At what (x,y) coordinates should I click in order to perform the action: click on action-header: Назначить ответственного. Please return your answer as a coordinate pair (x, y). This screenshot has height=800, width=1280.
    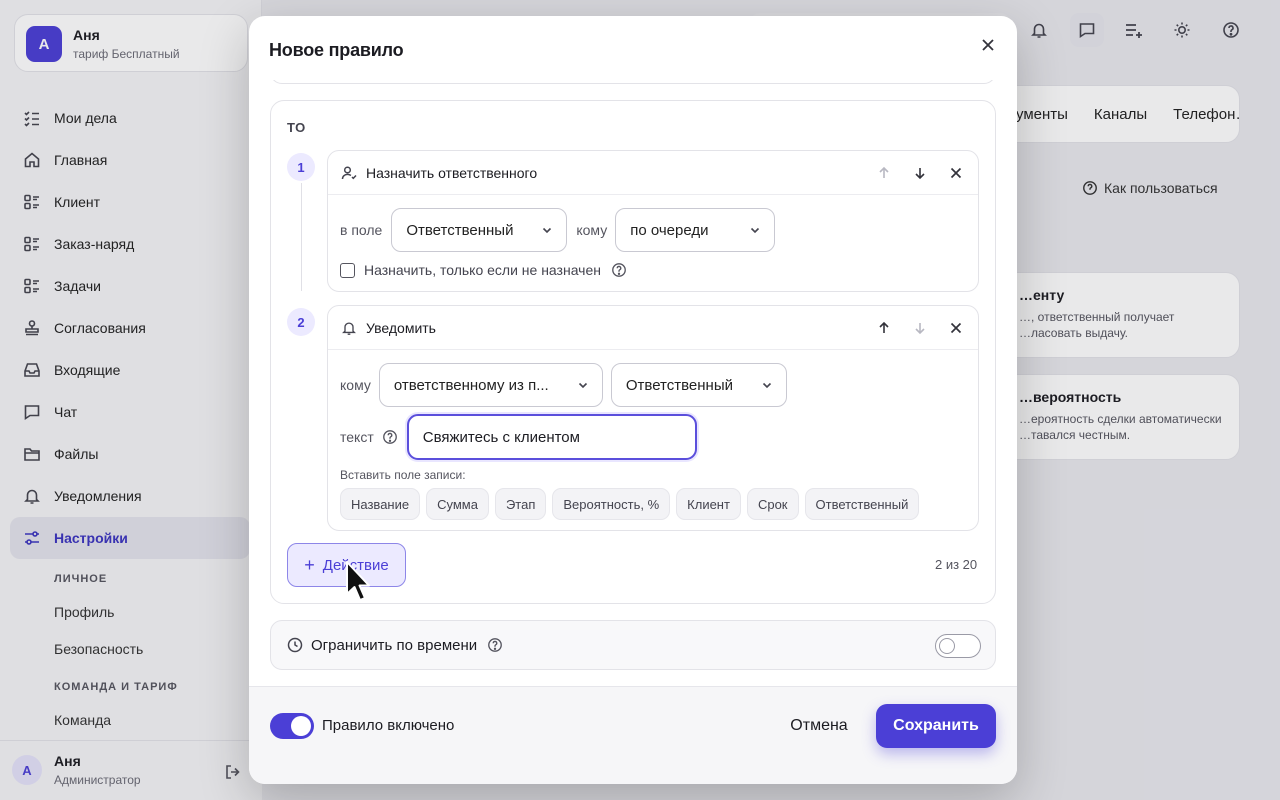
    Looking at the image, I should click on (653, 173).